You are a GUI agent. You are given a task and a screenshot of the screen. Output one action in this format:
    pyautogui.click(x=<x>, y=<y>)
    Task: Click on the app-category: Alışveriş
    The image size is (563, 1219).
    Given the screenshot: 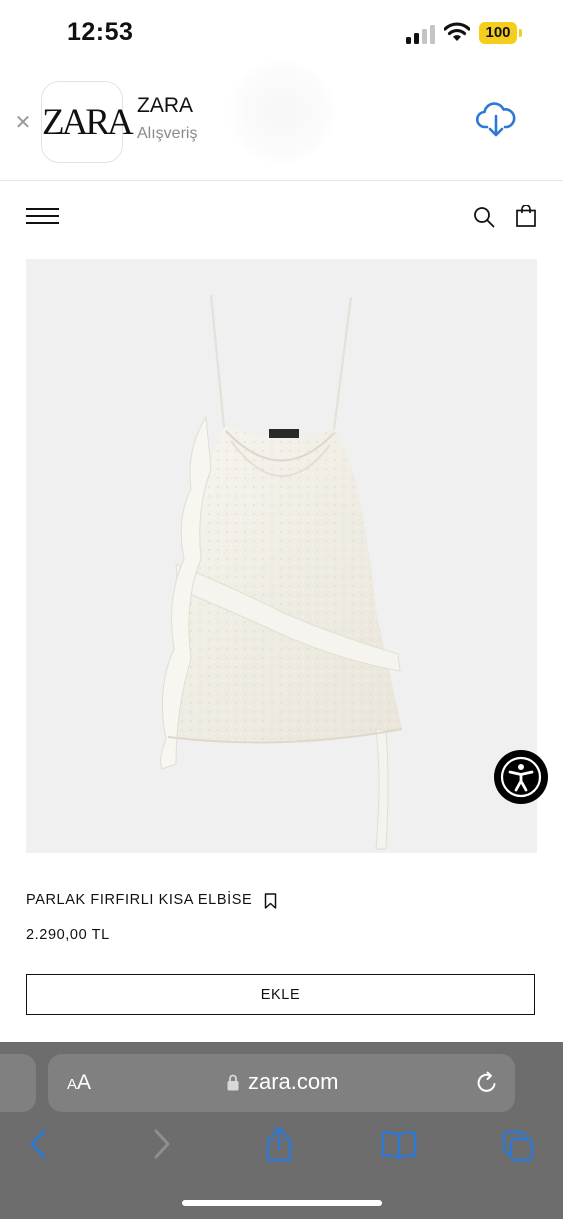 What is the action you would take?
    pyautogui.click(x=167, y=133)
    